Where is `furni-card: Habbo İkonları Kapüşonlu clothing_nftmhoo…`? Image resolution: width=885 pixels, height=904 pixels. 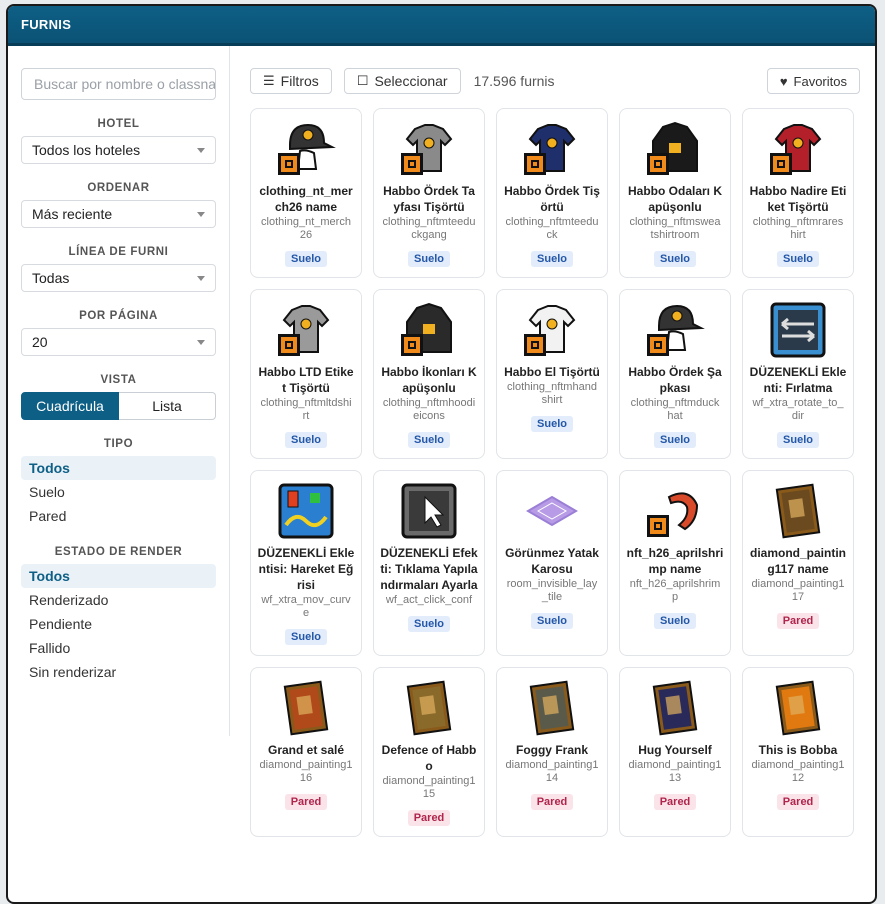
furni-card: Habbo İkonları Kapüşonlu clothing_nftmhoo… is located at coordinates (429, 374).